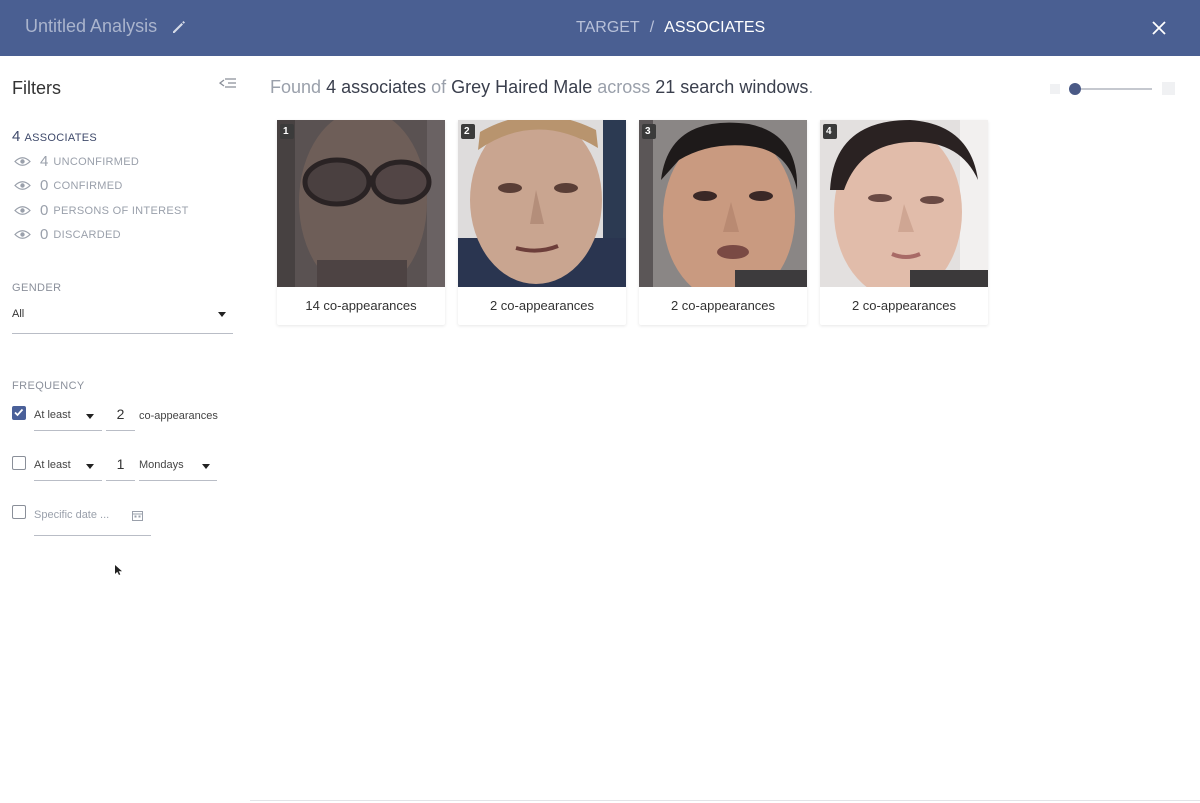  Describe the element at coordinates (88, 185) in the screenshot. I see `stat-label: CONFIRMED` at that location.